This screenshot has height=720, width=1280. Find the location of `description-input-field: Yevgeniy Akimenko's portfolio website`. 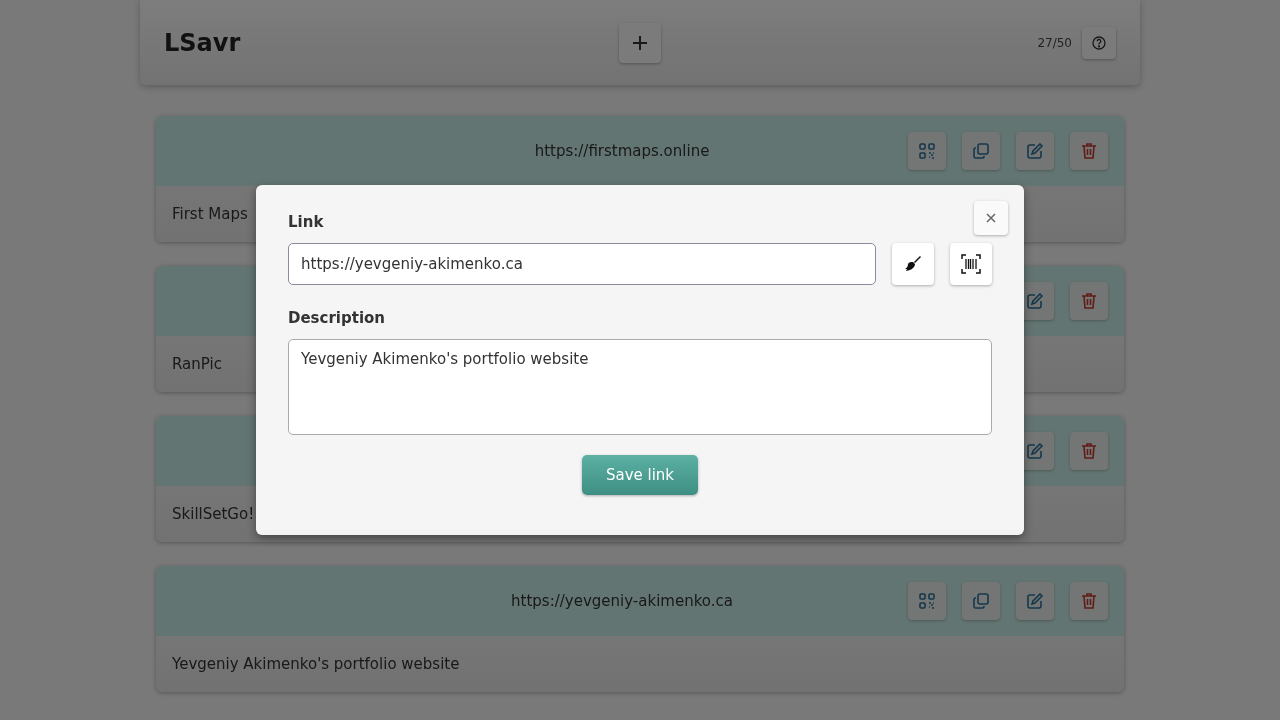

description-input-field: Yevgeniy Akimenko's portfolio website is located at coordinates (640, 387).